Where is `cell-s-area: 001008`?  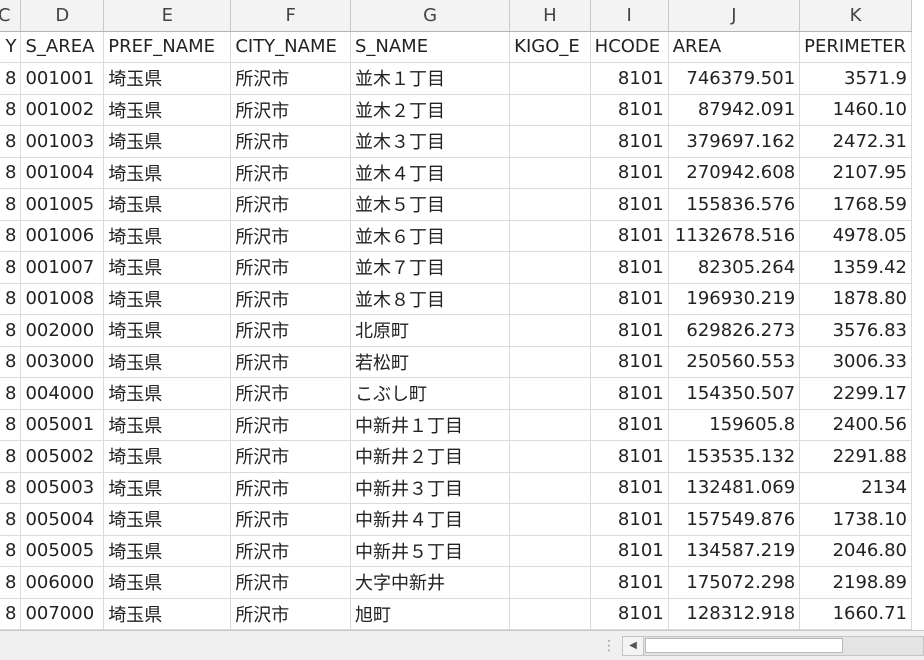
cell-s-area: 001008 is located at coordinates (62, 299).